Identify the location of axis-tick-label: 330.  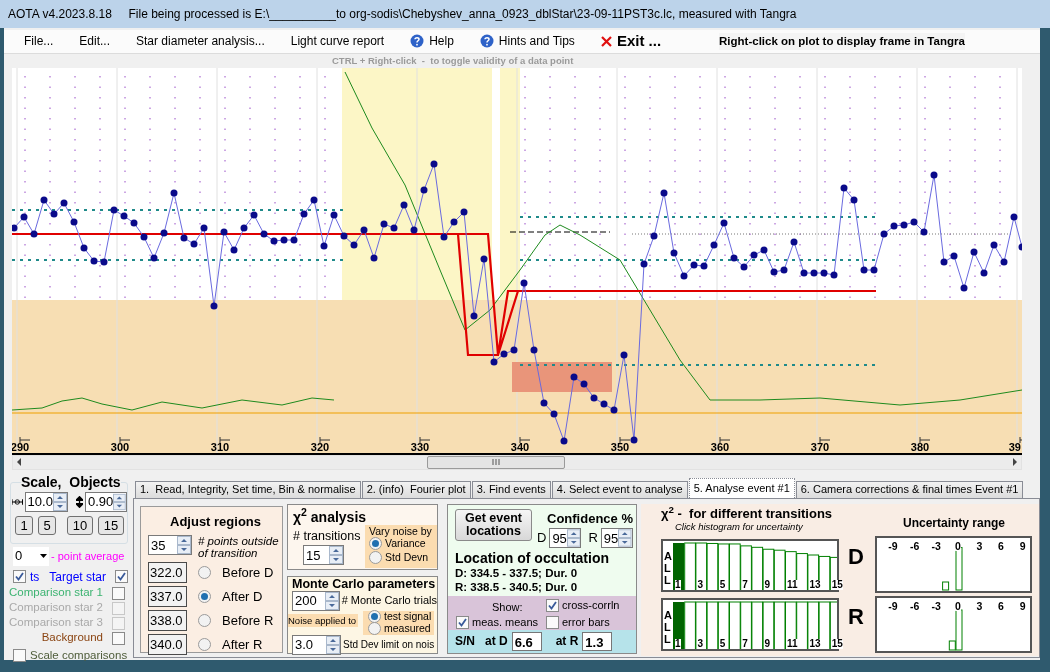
(420, 446).